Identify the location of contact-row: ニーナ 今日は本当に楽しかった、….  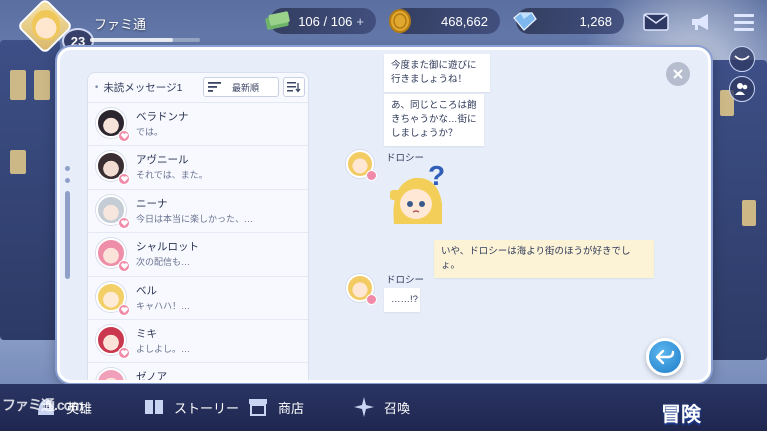
(198, 212).